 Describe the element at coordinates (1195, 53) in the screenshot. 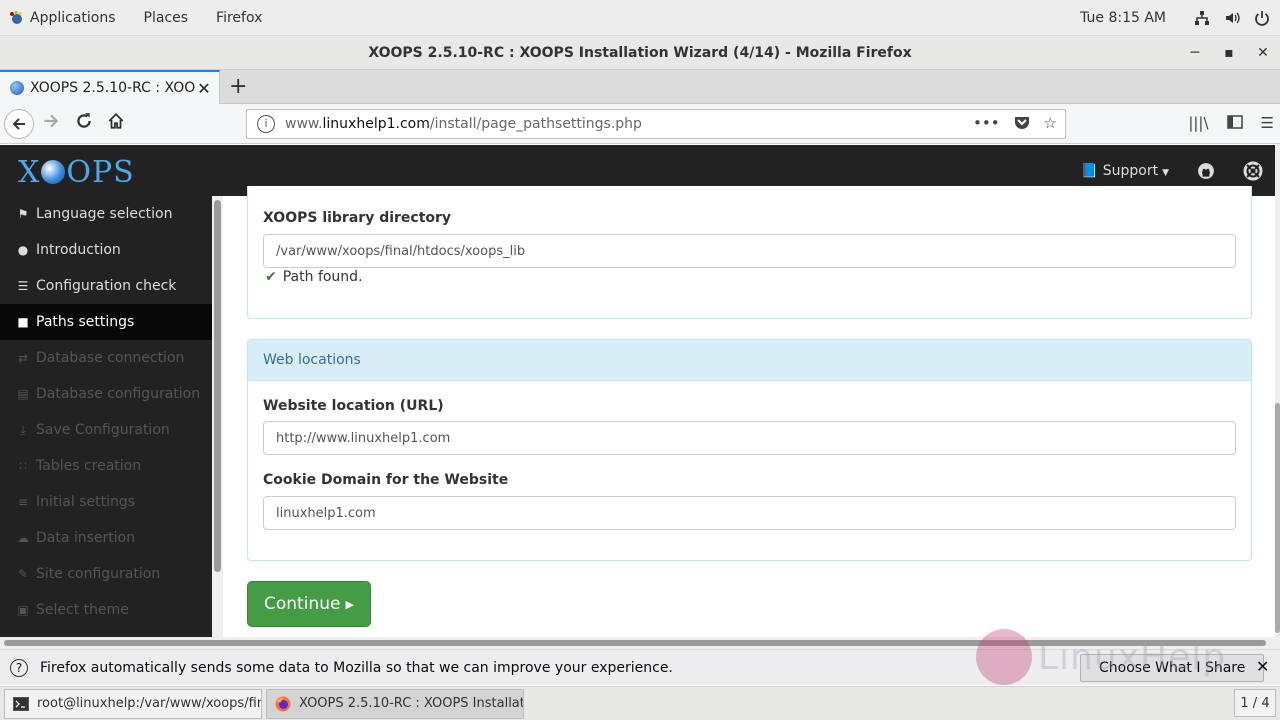

I see `minimize-icon: ─` at that location.